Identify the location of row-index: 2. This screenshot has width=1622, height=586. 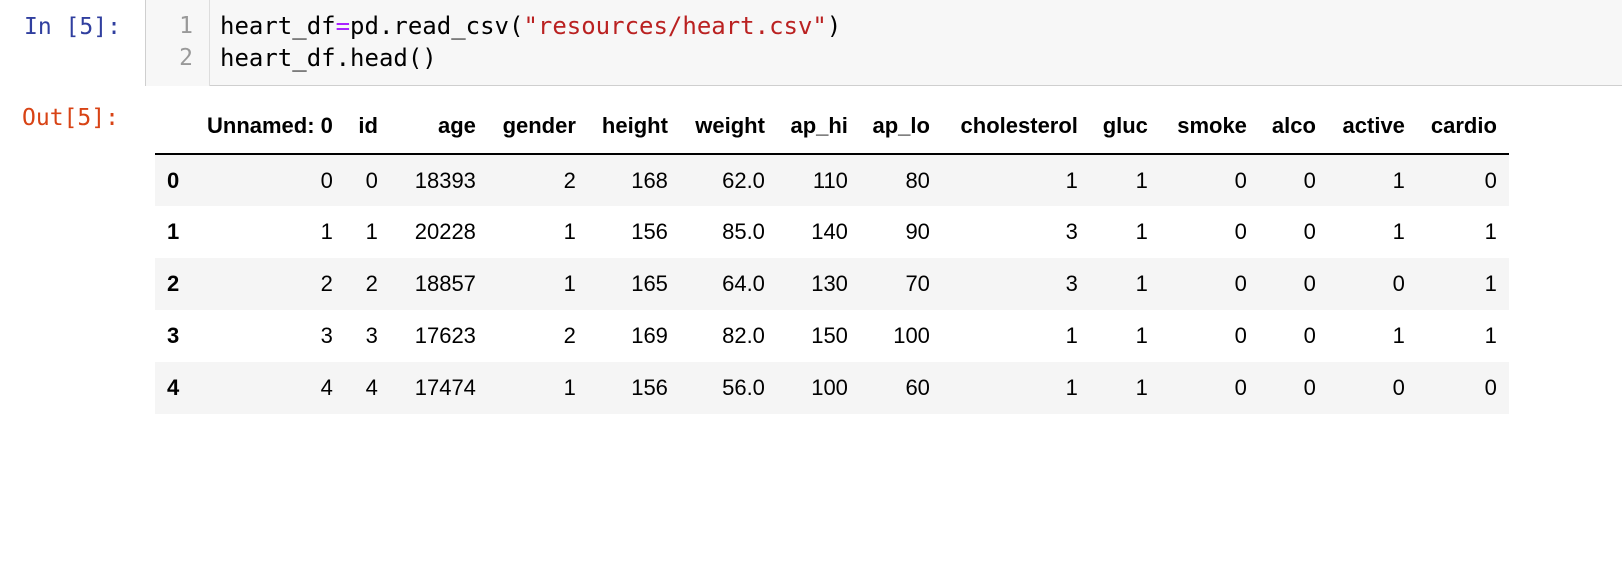
(173, 283).